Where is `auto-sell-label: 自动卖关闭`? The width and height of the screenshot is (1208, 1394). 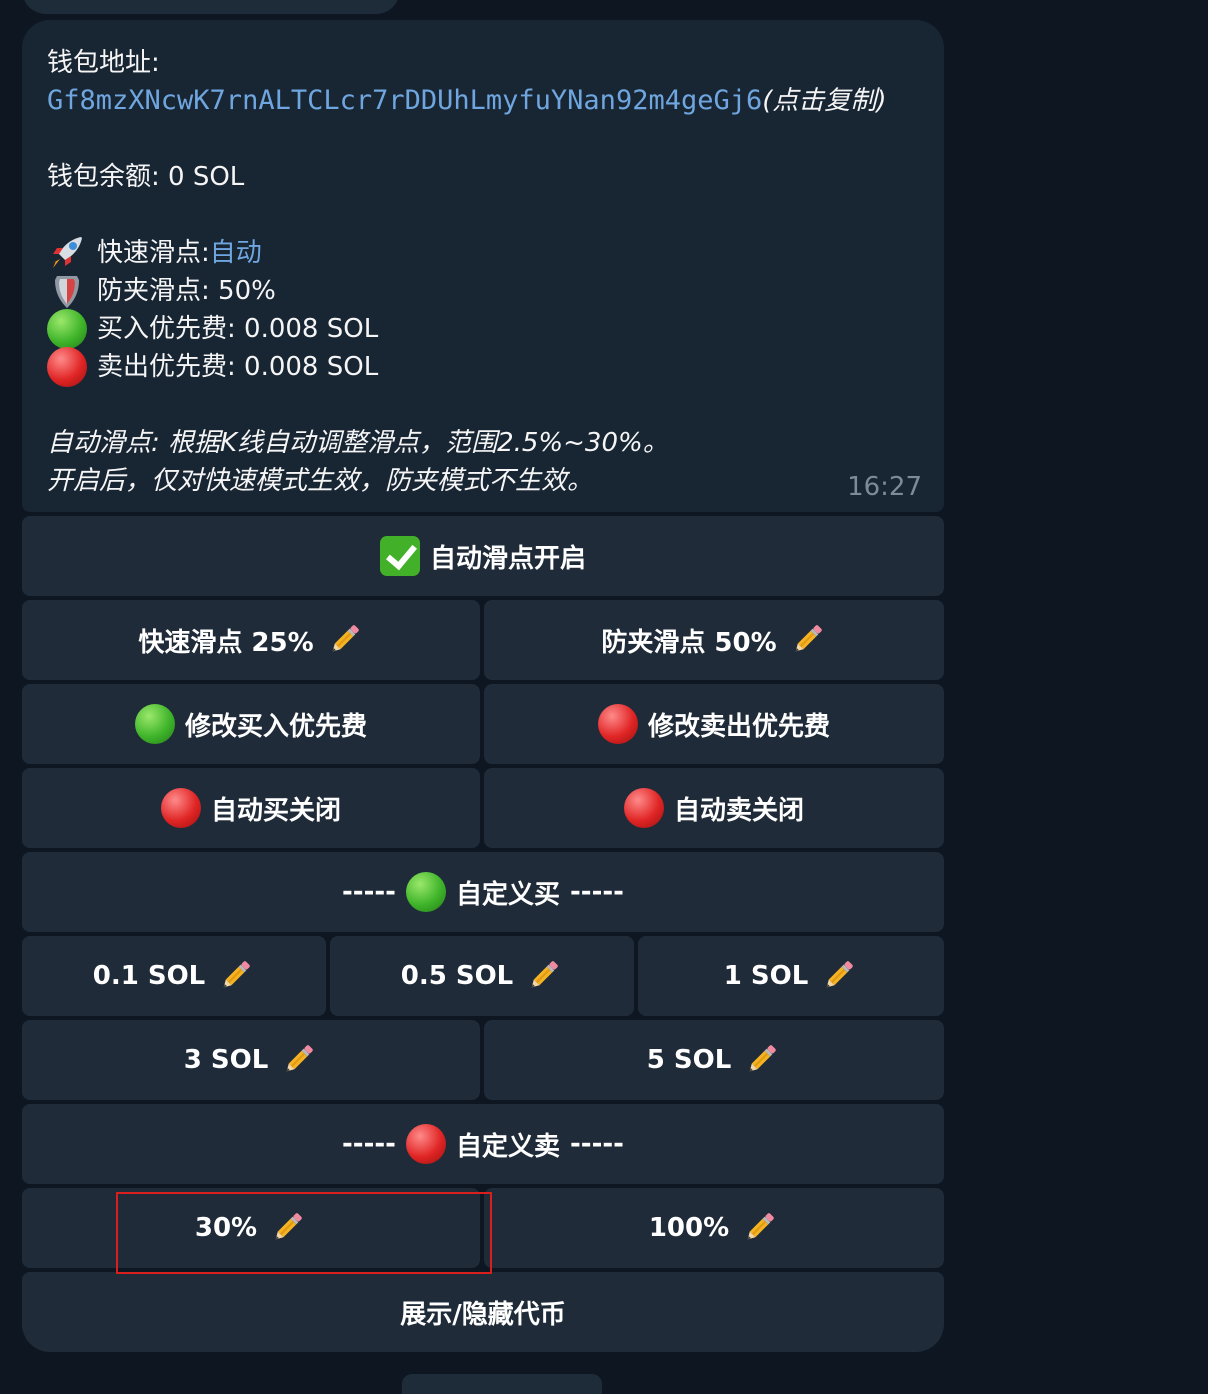
auto-sell-label: 自动卖关闭 is located at coordinates (738, 810).